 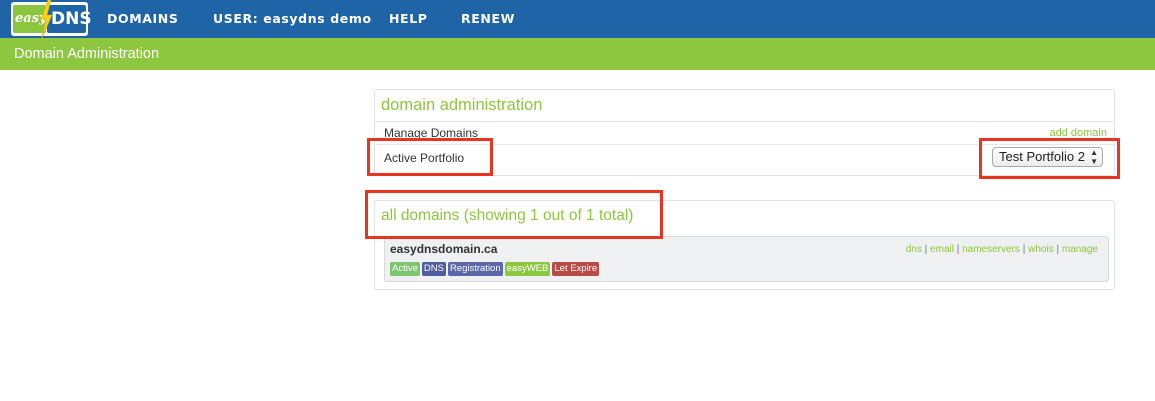 What do you see at coordinates (1049, 158) in the screenshot?
I see `highlight-box-portfolio-select` at bounding box center [1049, 158].